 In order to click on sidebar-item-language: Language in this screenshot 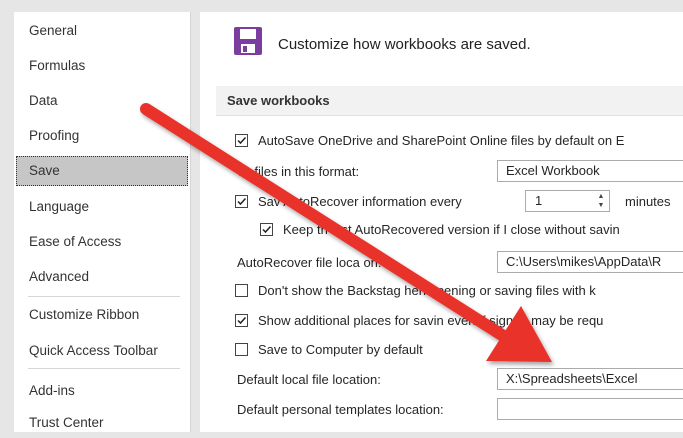, I will do `click(102, 207)`.